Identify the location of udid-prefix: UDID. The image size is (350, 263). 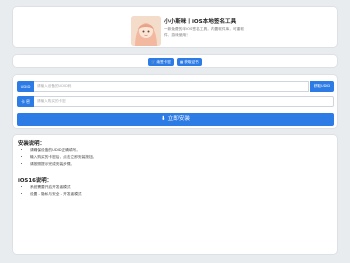
(25, 86).